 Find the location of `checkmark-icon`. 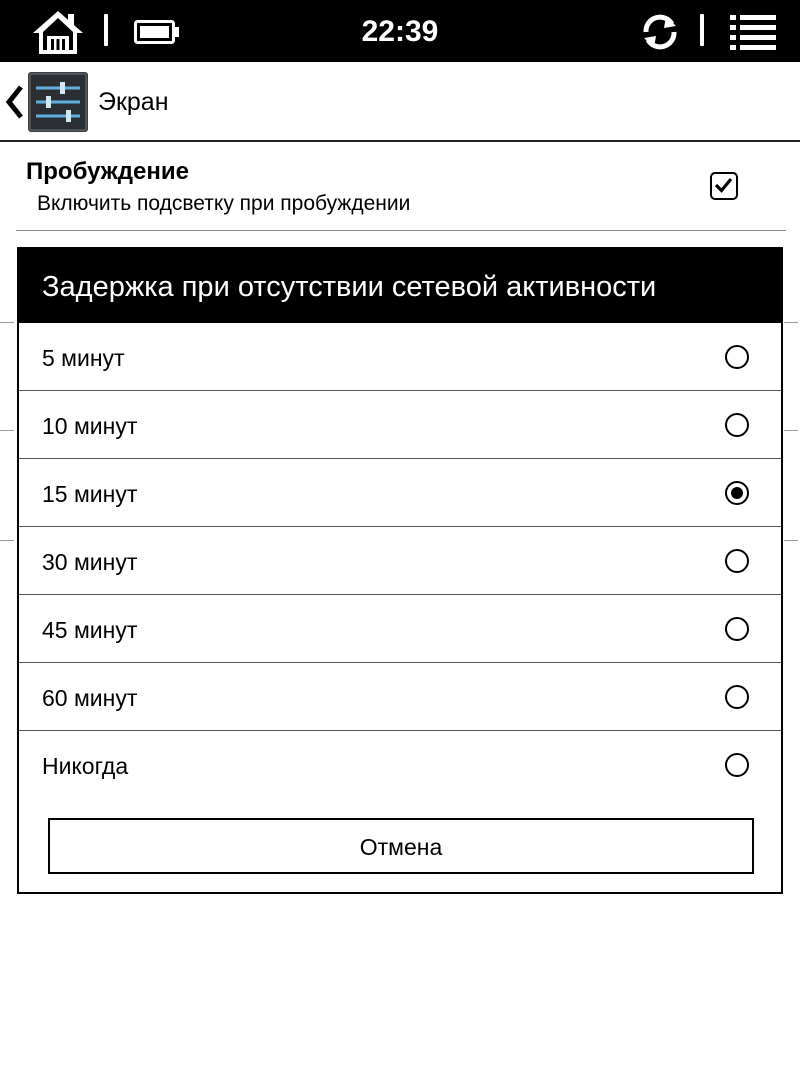

checkmark-icon is located at coordinates (723, 185).